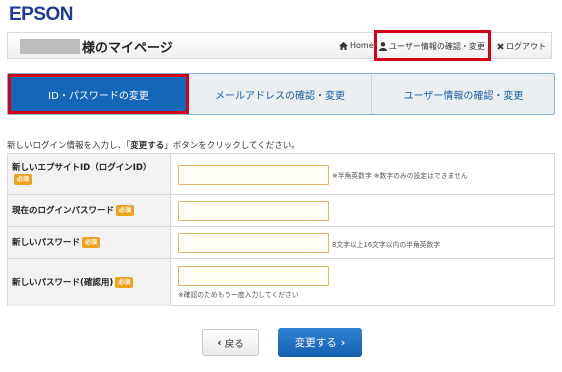 The height and width of the screenshot is (372, 562). I want to click on label-cell: 新しいパスワード 必須, so click(89, 242).